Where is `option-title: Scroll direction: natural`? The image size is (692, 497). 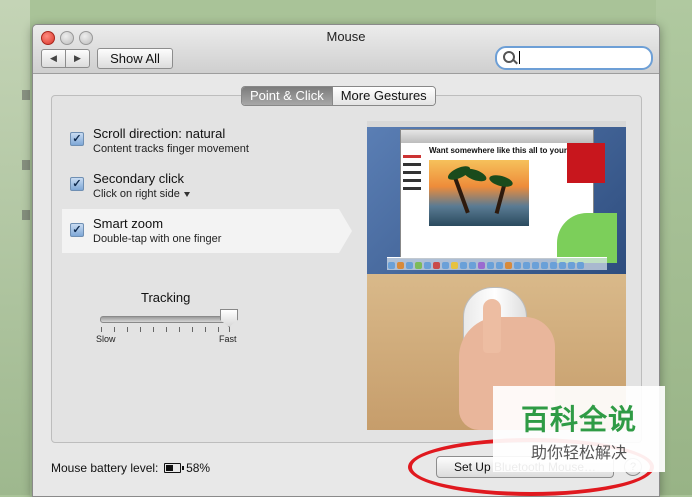 option-title: Scroll direction: natural is located at coordinates (159, 133).